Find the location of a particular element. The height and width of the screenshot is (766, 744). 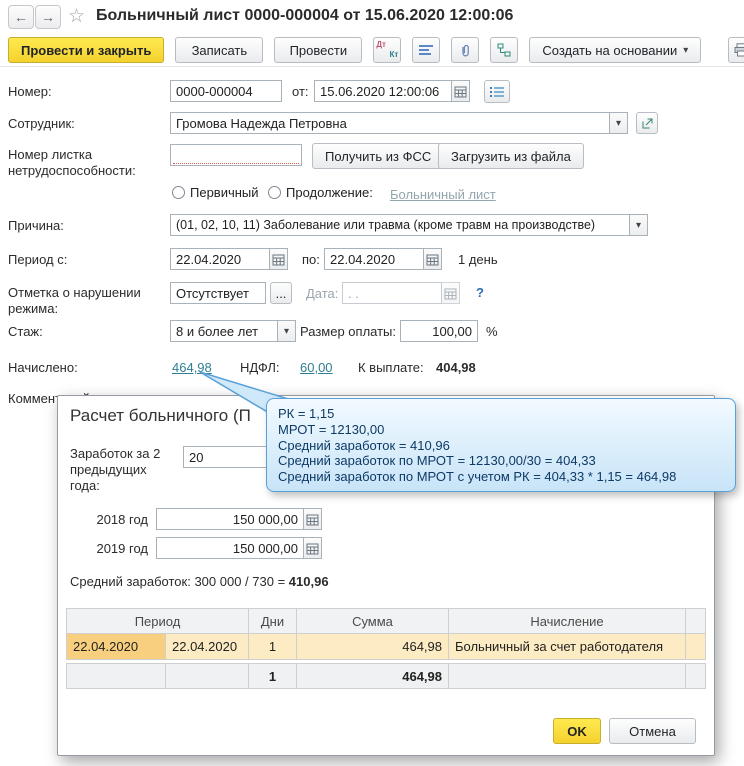

radio-unselected-icon is located at coordinates (274, 192).